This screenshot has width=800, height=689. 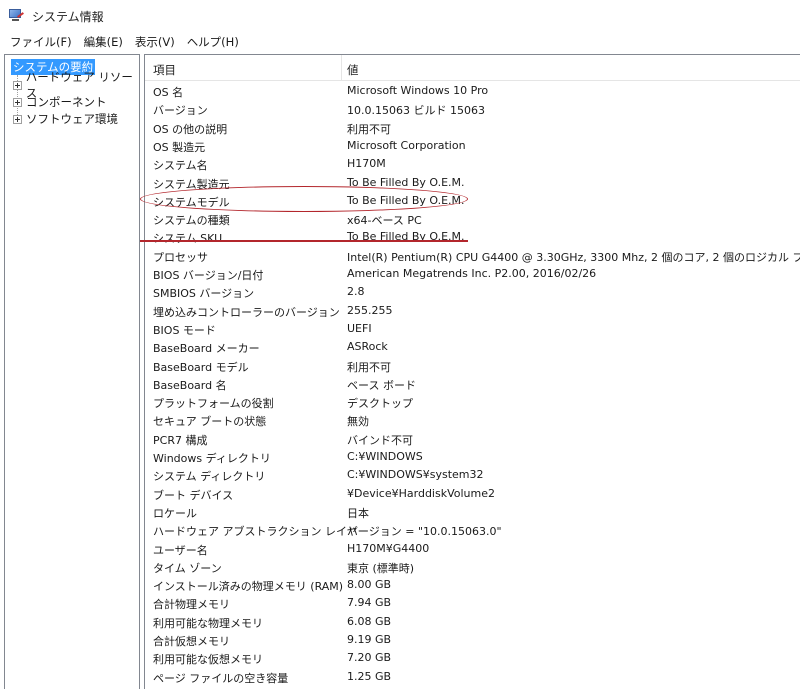 I want to click on column-header-item: 項目, so click(x=164, y=70).